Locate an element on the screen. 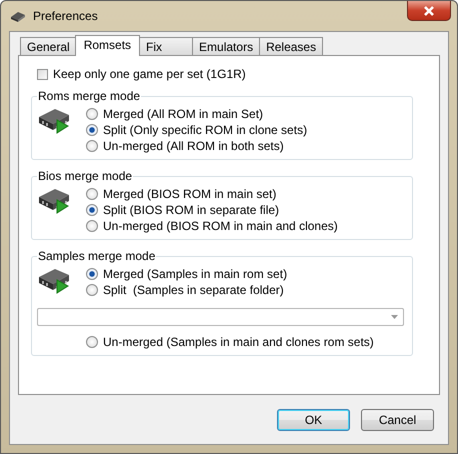  radio-label: Un-merged (BIOS ROM in main and clones) is located at coordinates (220, 226).